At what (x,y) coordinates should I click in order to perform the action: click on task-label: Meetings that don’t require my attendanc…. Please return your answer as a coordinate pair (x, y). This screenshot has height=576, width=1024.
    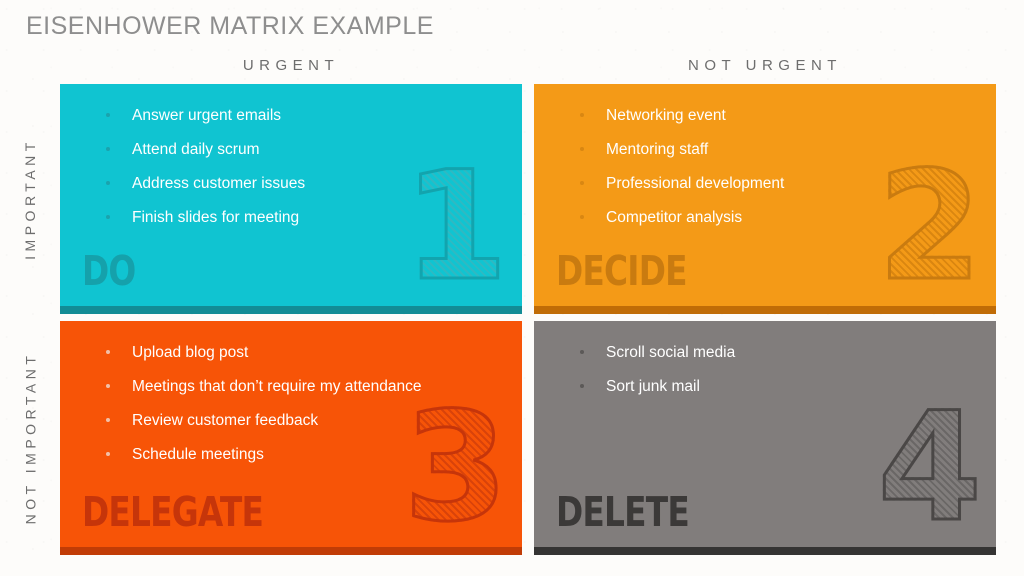
    Looking at the image, I should click on (277, 386).